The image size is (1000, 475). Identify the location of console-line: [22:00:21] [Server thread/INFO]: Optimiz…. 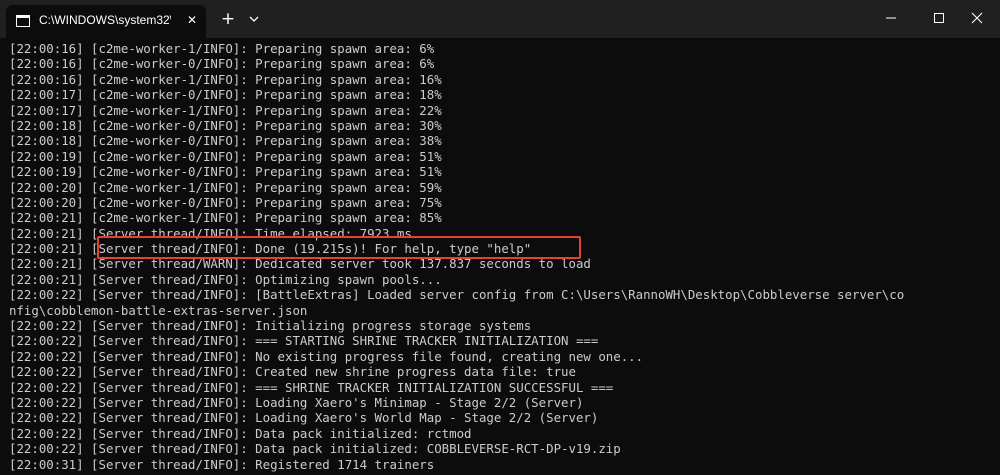
(225, 279).